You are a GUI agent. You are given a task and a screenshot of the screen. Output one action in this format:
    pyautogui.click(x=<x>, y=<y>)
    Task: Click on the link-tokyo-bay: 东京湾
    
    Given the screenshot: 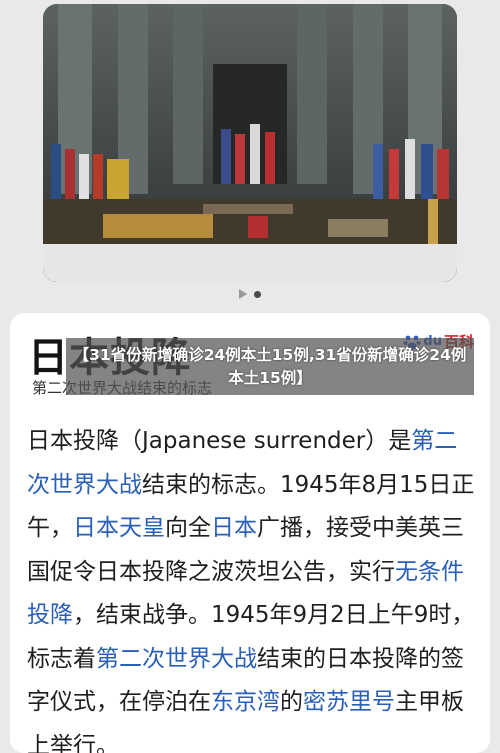 What is the action you would take?
    pyautogui.click(x=245, y=702)
    